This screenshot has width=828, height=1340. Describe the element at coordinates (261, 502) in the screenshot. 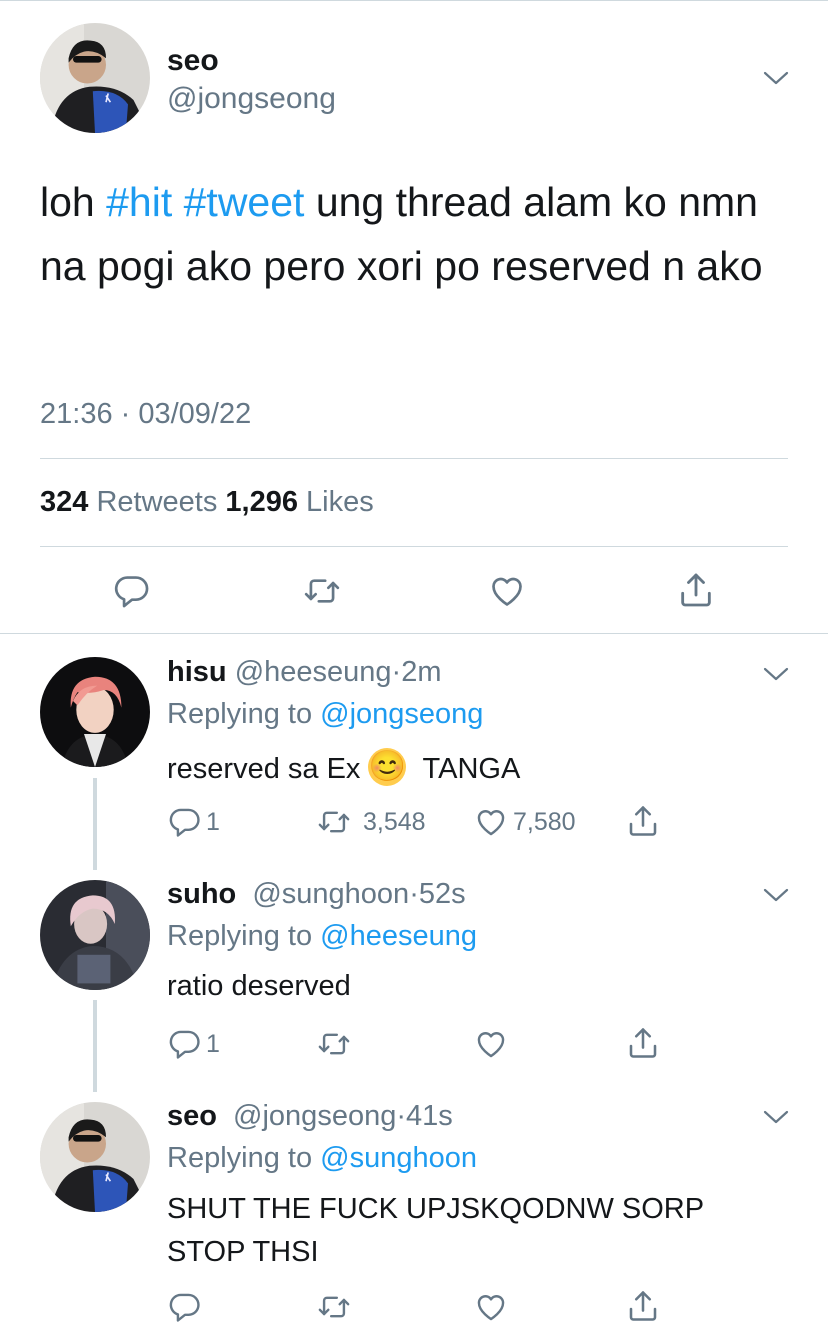

I see `likes-count: 1,296` at that location.